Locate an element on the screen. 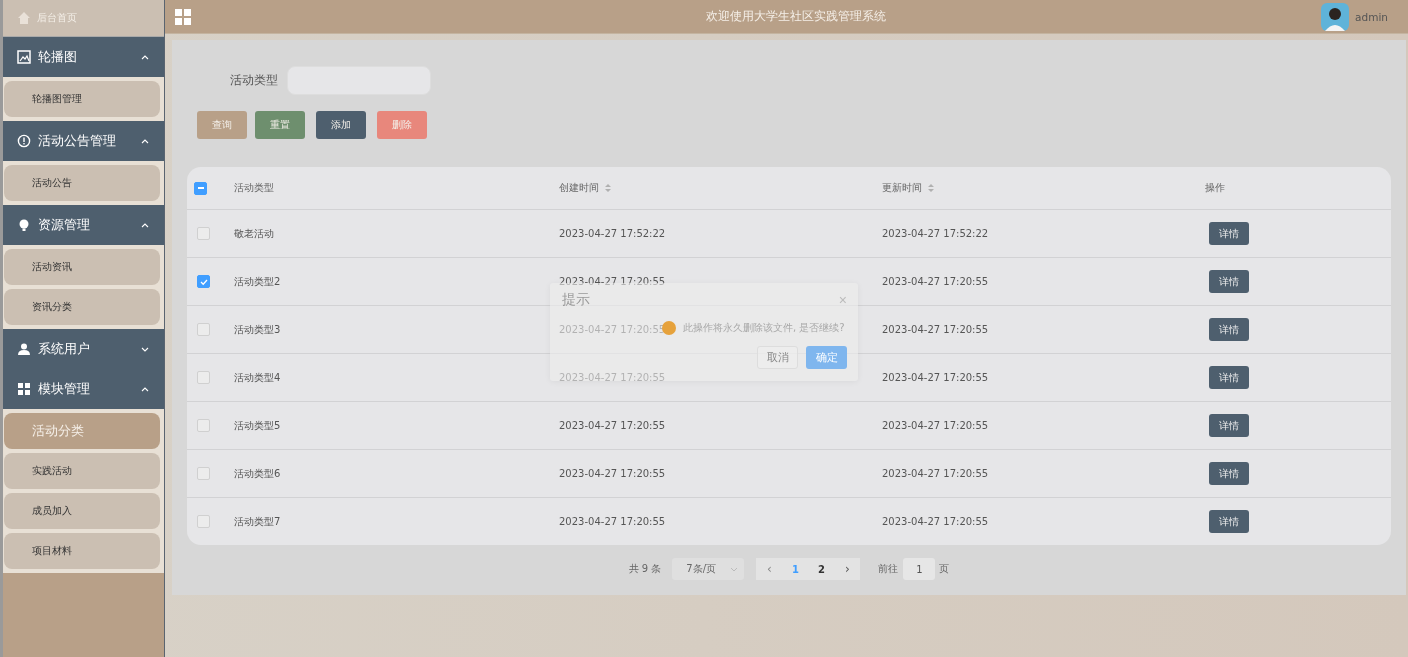  menu-item: 活动资讯 is located at coordinates (82, 267).